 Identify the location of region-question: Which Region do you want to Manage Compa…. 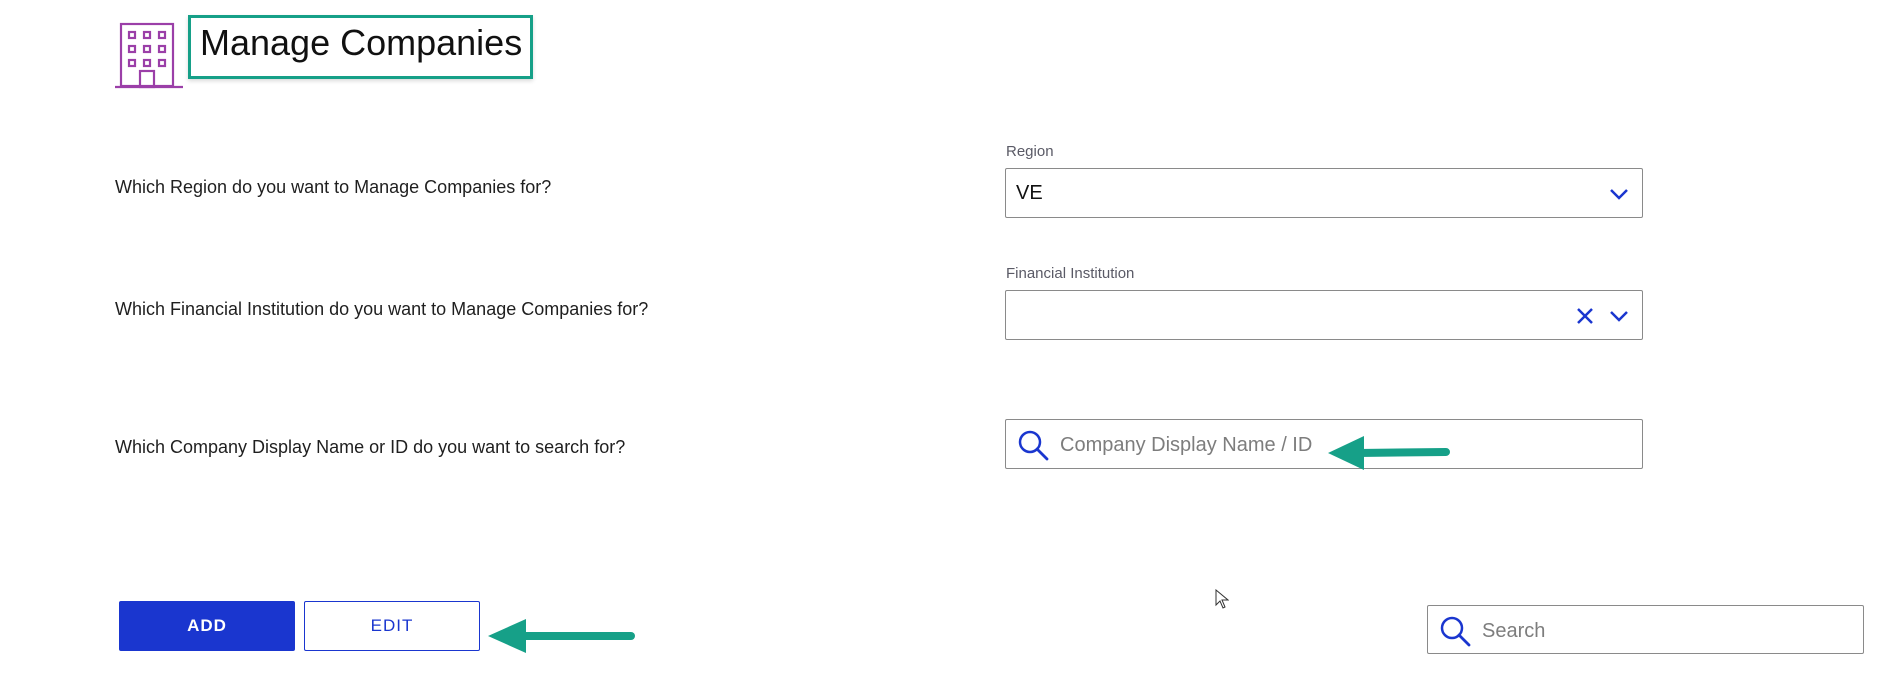
(333, 187).